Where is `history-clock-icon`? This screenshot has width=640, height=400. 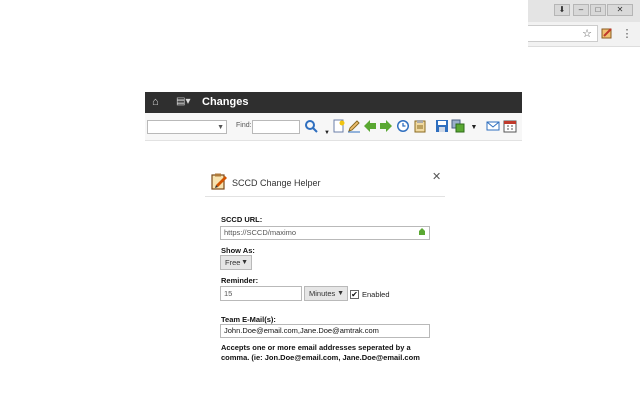 history-clock-icon is located at coordinates (403, 126).